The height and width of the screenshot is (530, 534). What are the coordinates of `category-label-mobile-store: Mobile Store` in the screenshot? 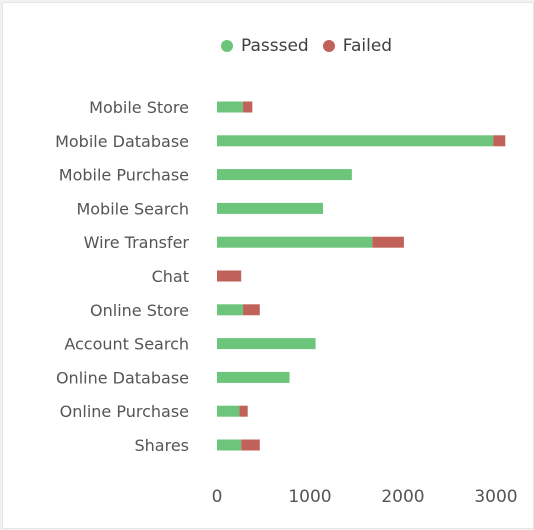 It's located at (139, 107).